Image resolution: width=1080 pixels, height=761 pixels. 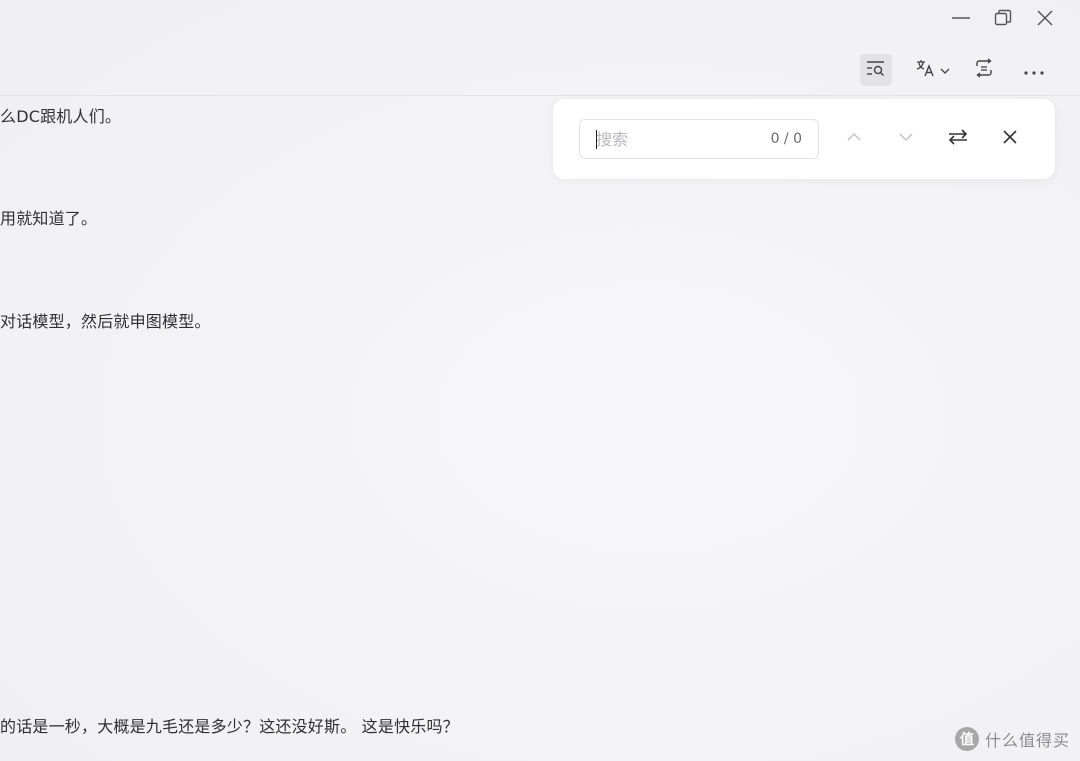 What do you see at coordinates (105, 321) in the screenshot?
I see `transcript-line: 对话模型，然后就申图模型。` at bounding box center [105, 321].